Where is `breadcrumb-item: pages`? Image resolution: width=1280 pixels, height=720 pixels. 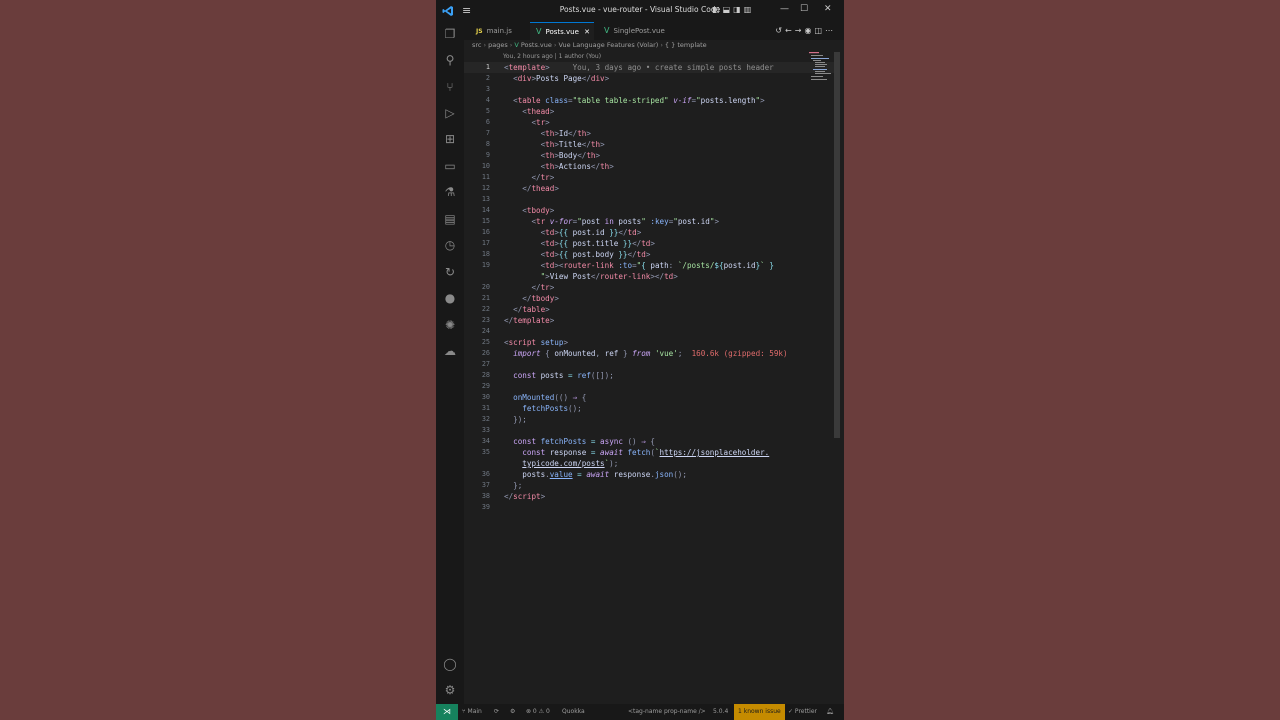
breadcrumb-item: pages is located at coordinates (498, 45).